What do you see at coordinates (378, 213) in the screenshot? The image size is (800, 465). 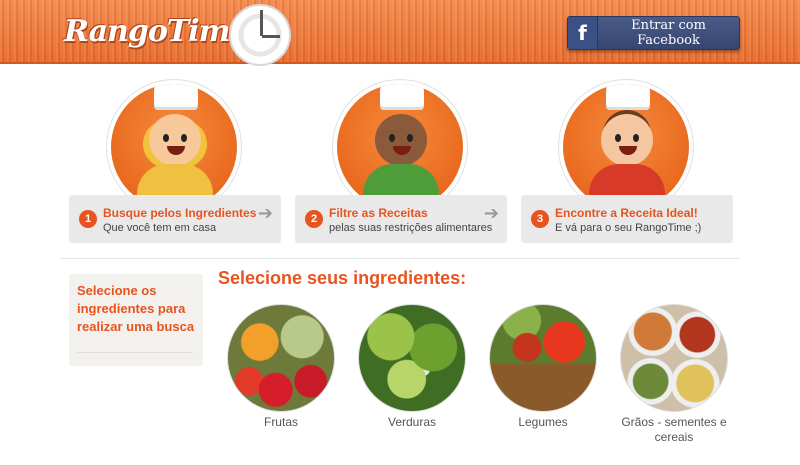 I see `step-title: Filtre as Receitas` at bounding box center [378, 213].